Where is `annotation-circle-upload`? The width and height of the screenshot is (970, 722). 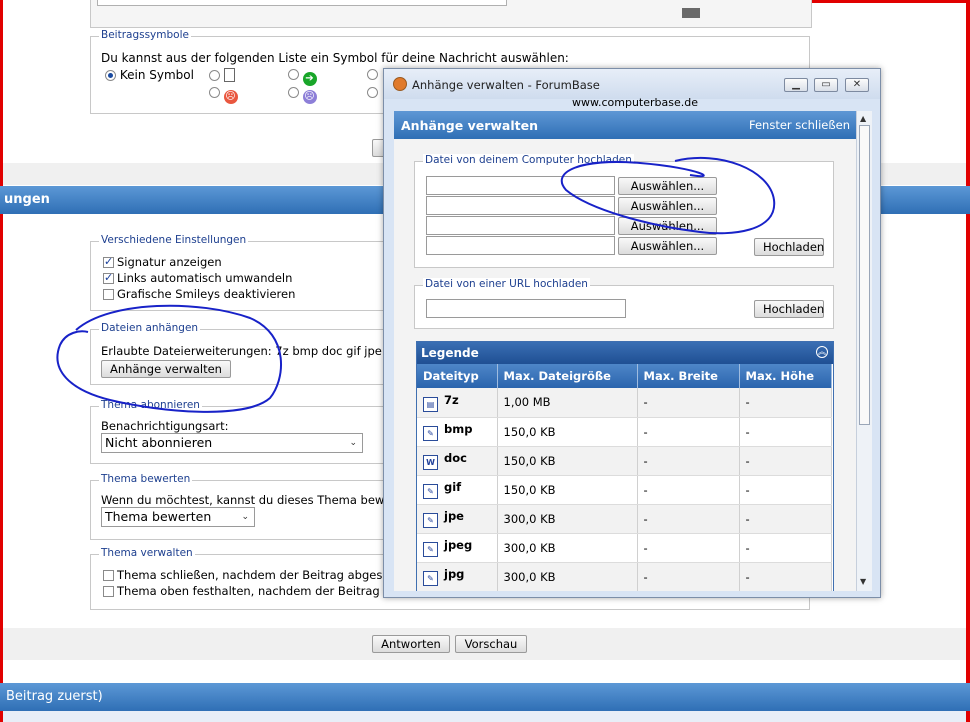
annotation-circle-upload is located at coordinates (668, 195).